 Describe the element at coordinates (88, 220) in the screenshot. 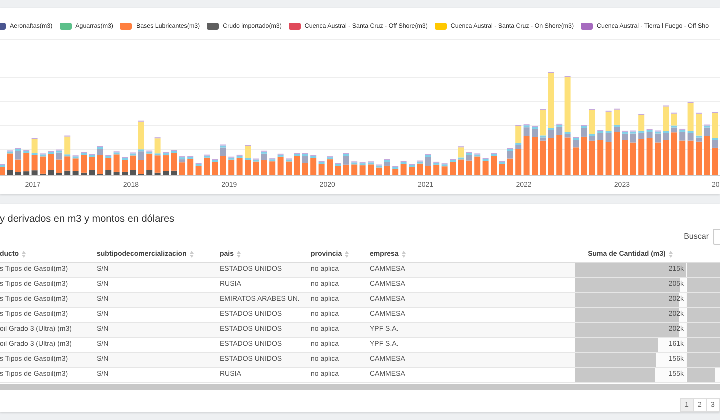

I see `table-title: y derivados en m3 y montos en dólares` at that location.